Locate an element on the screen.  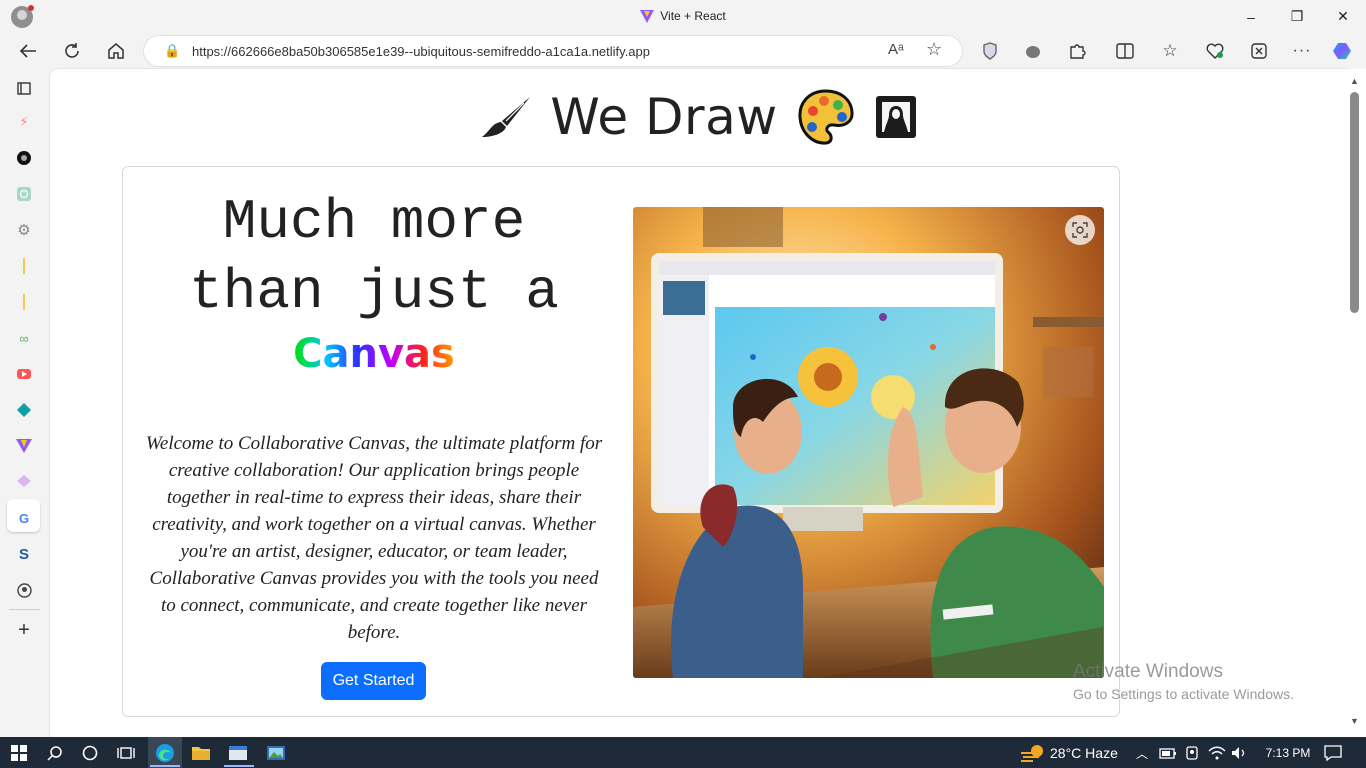
sidebar-item-vite-active is located at coordinates (24, 446).